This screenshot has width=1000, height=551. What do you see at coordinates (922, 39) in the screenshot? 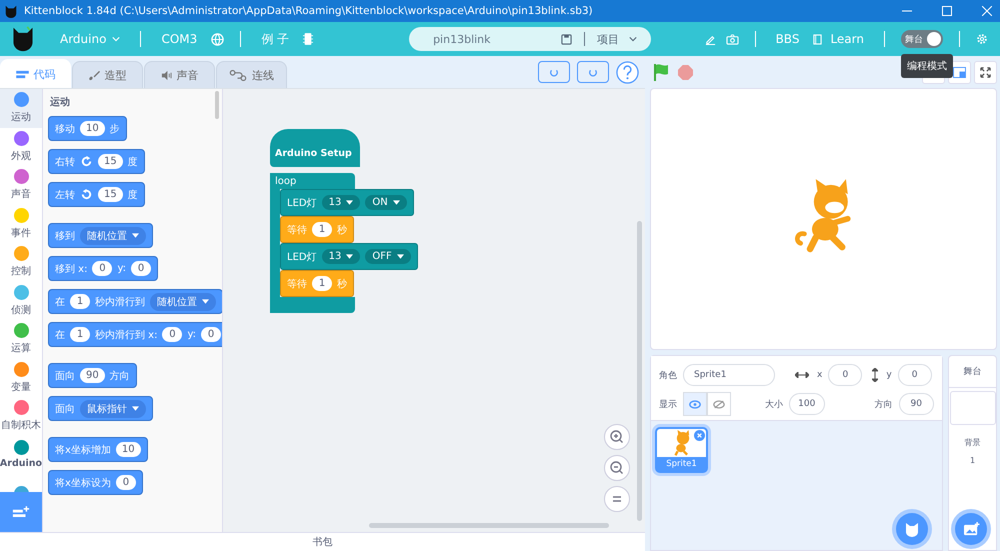
I see `mode-toggle: 舞台` at bounding box center [922, 39].